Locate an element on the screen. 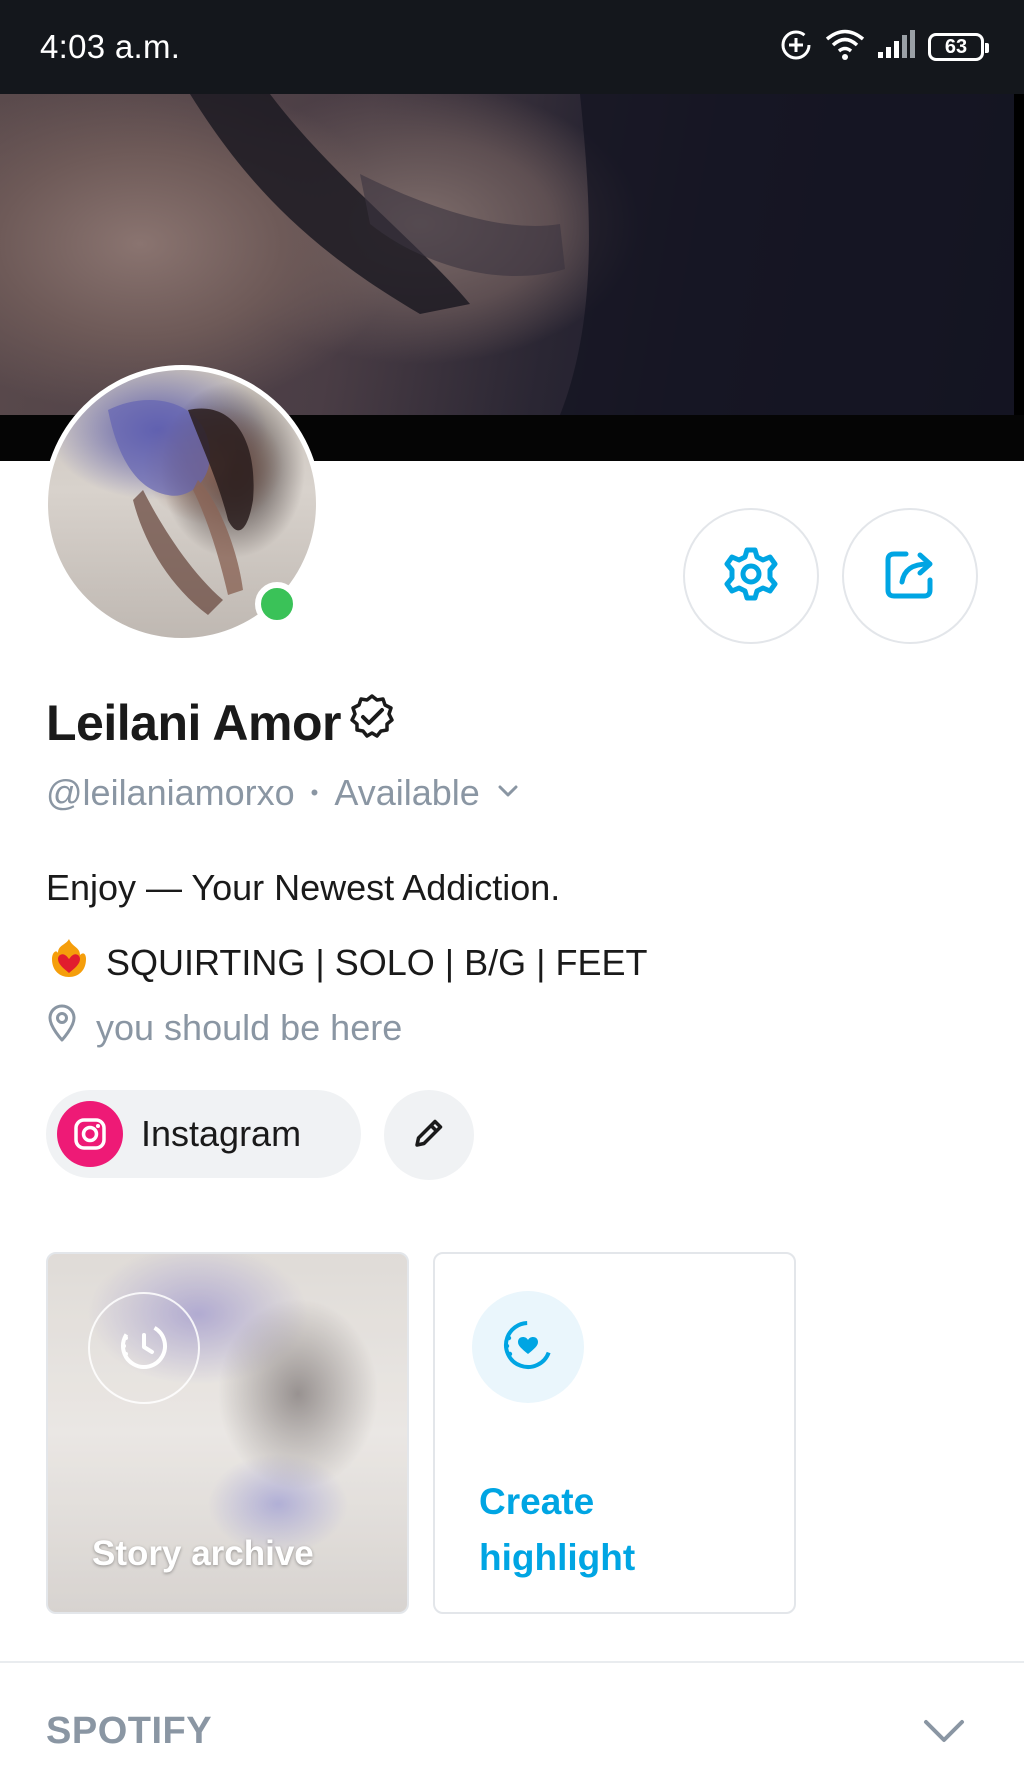  settings-button is located at coordinates (751, 576).